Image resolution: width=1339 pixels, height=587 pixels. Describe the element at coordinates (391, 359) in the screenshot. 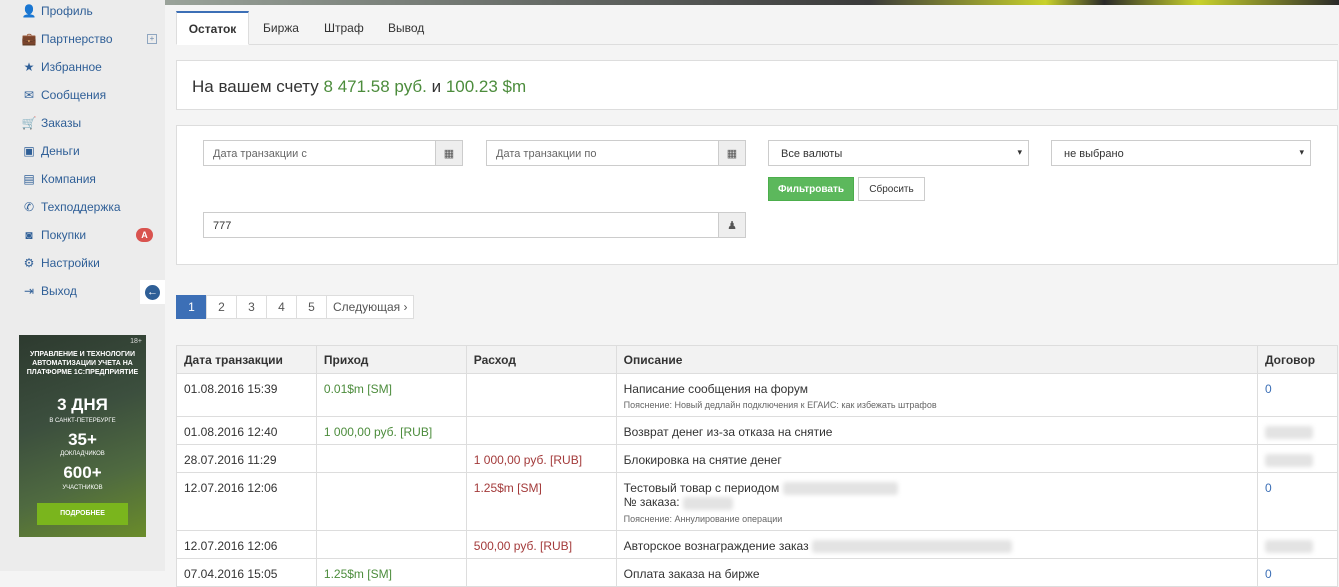

I see `header-income: Приход` at that location.